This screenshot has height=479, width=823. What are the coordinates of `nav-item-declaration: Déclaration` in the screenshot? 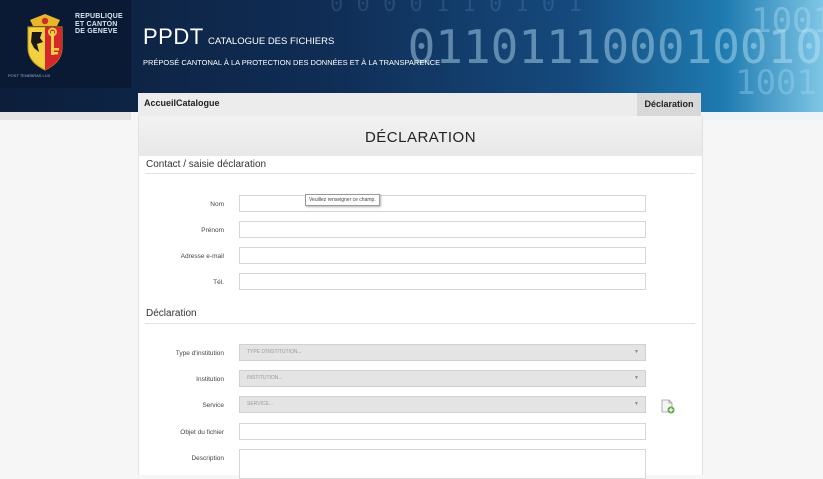 It's located at (669, 104).